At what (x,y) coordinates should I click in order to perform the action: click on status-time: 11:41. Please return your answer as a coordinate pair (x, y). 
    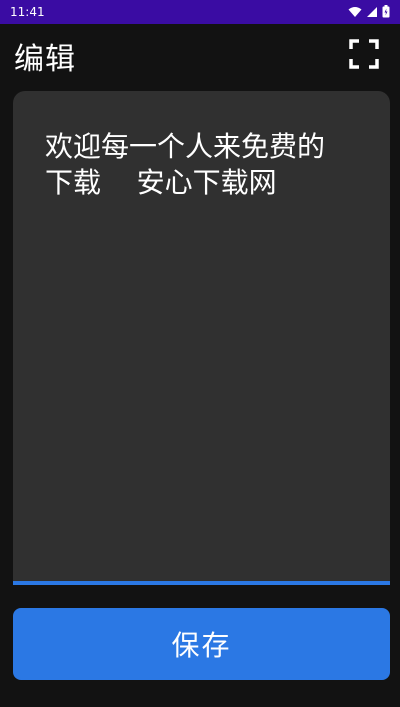
    Looking at the image, I should click on (27, 12).